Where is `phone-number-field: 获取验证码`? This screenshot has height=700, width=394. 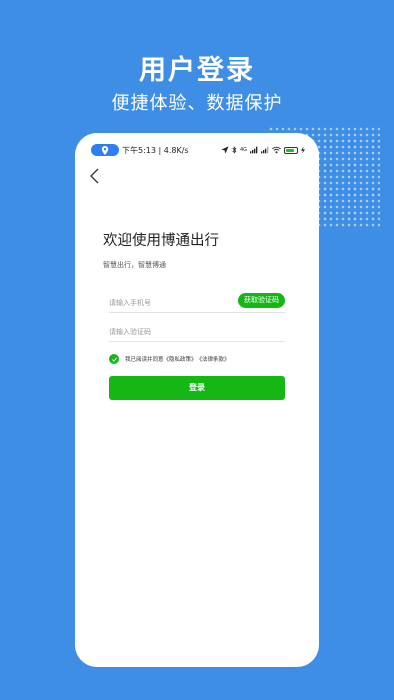 phone-number-field: 获取验证码 is located at coordinates (197, 301).